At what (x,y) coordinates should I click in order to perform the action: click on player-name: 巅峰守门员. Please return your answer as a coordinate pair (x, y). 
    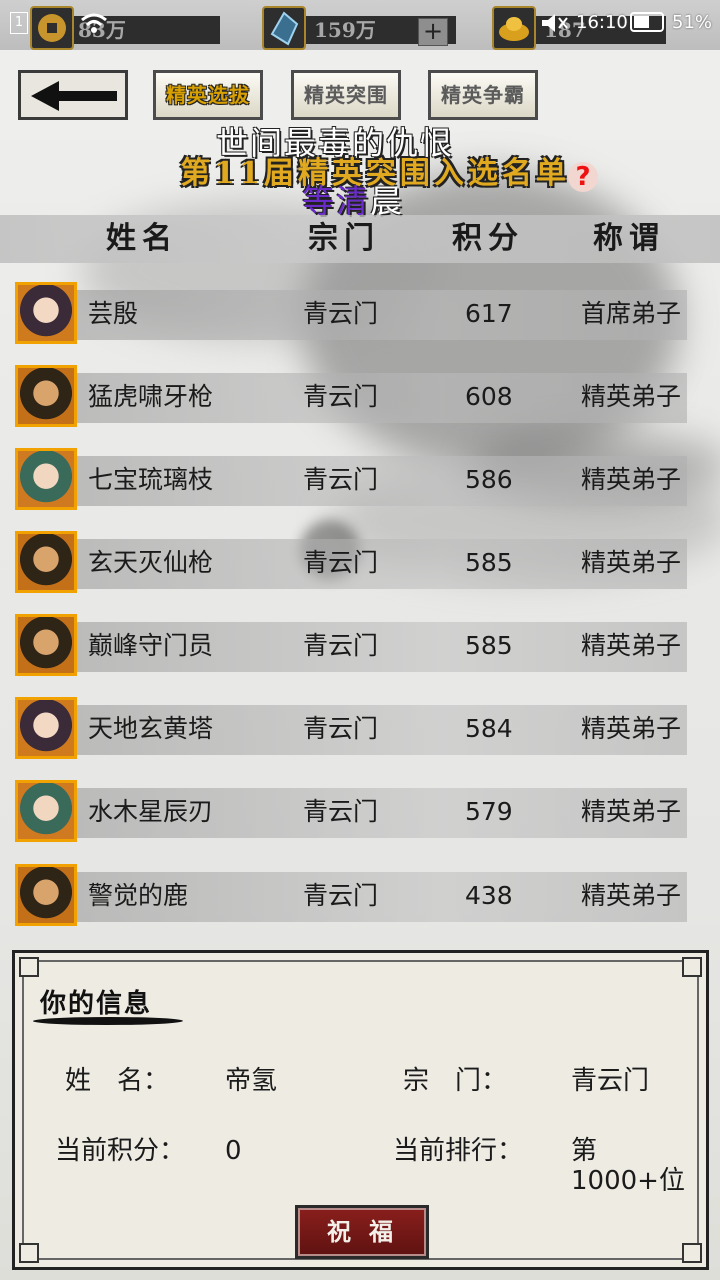
    Looking at the image, I should click on (151, 645).